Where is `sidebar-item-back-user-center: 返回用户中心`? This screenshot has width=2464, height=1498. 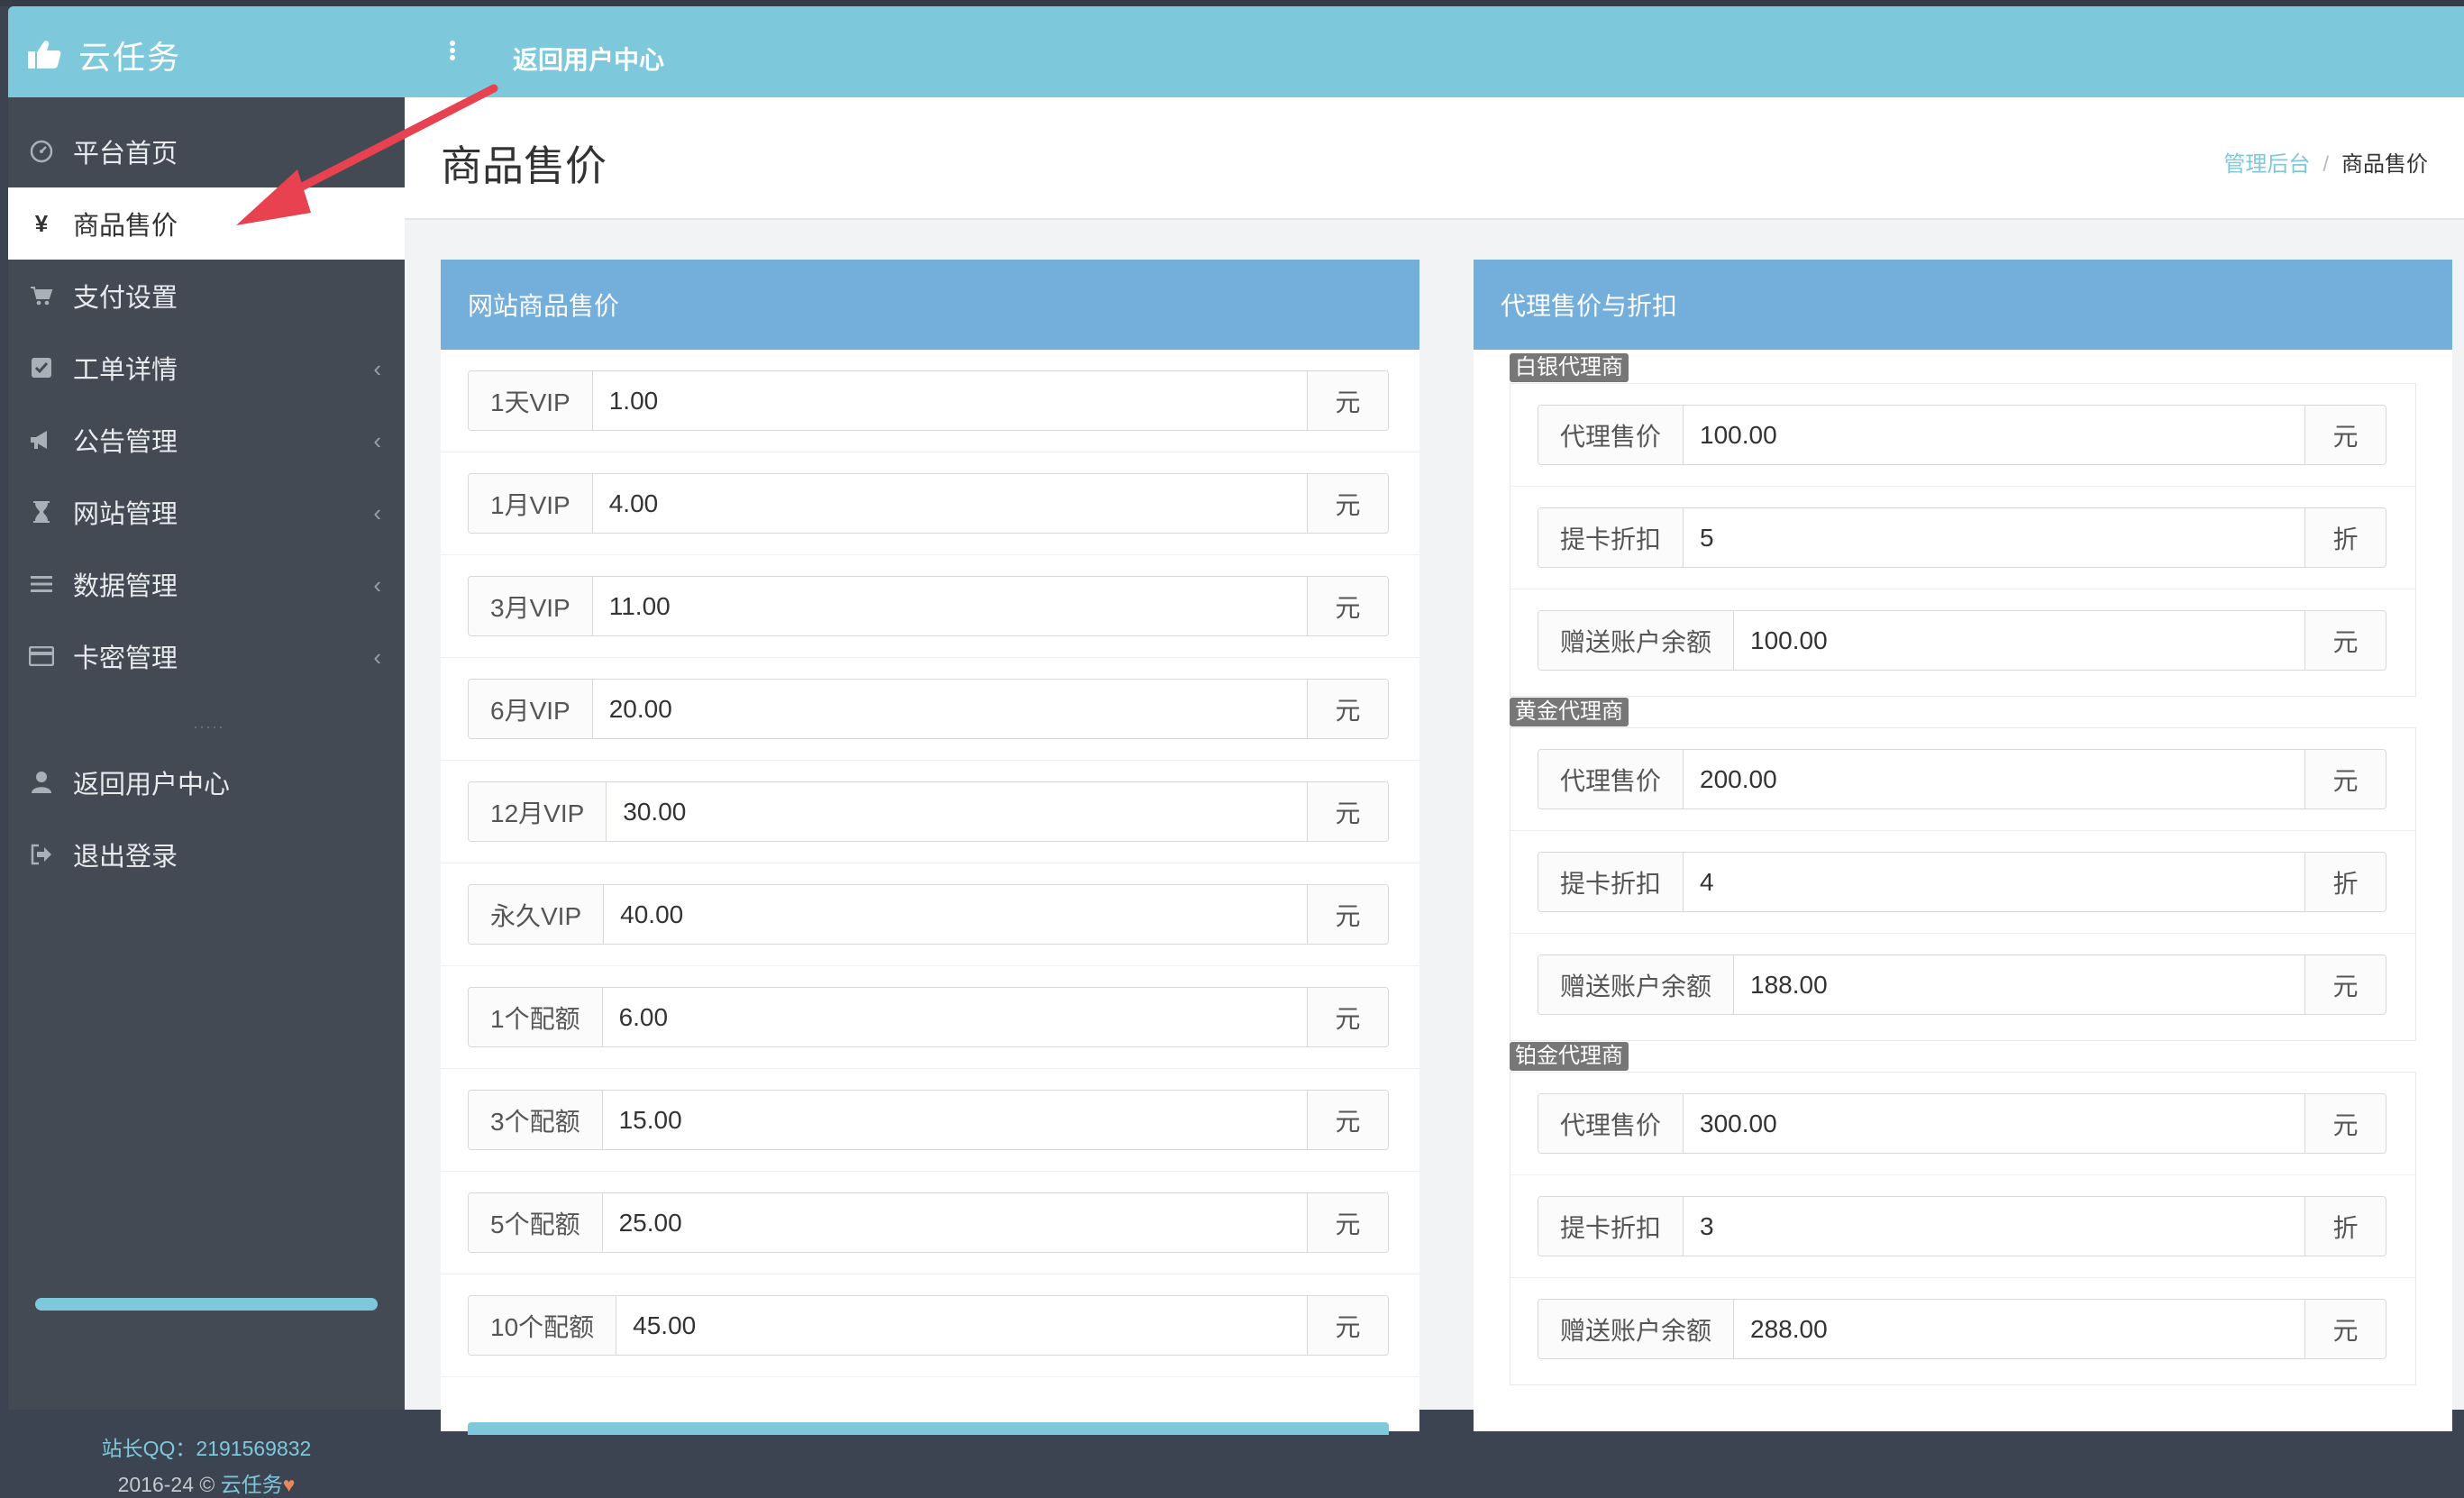 sidebar-item-back-user-center: 返回用户中心 is located at coordinates (206, 782).